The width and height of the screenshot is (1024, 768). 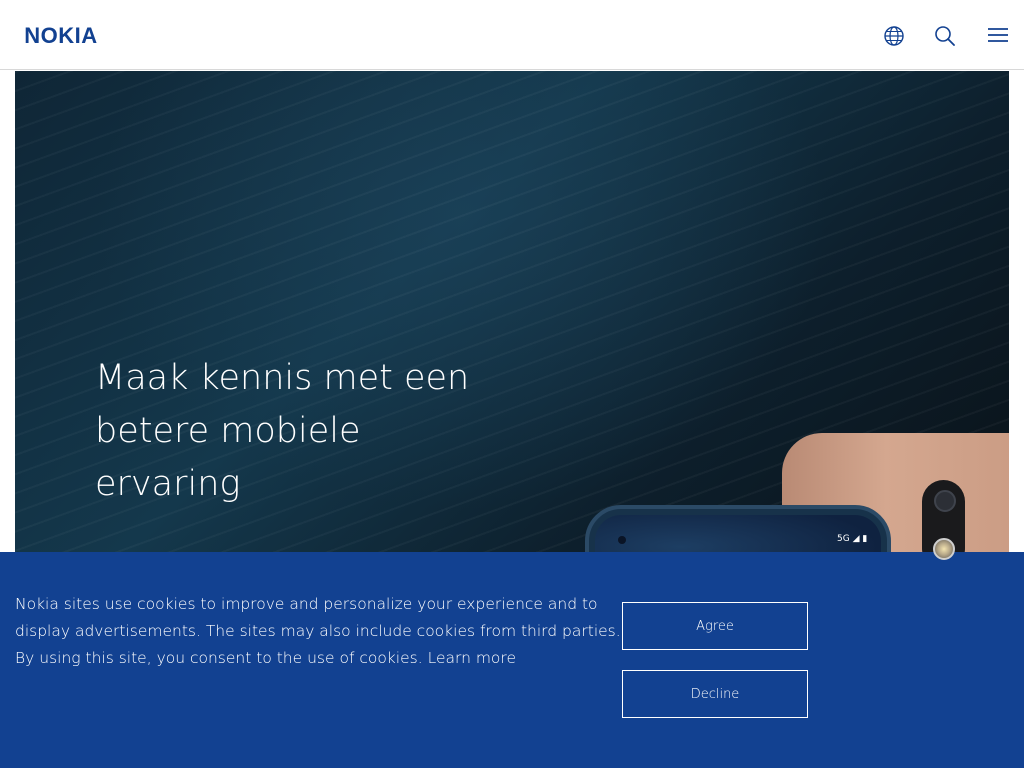 I want to click on camera-lens-icon, so click(x=945, y=501).